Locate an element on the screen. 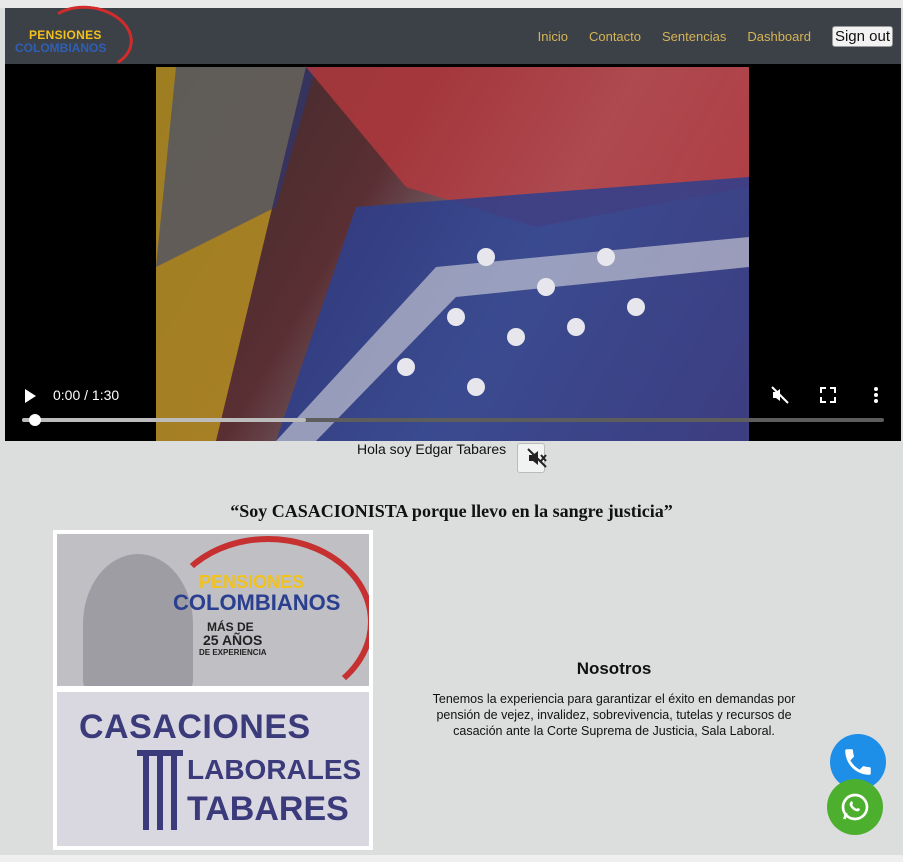 Image resolution: width=903 pixels, height=862 pixels. phone-icon is located at coordinates (858, 762).